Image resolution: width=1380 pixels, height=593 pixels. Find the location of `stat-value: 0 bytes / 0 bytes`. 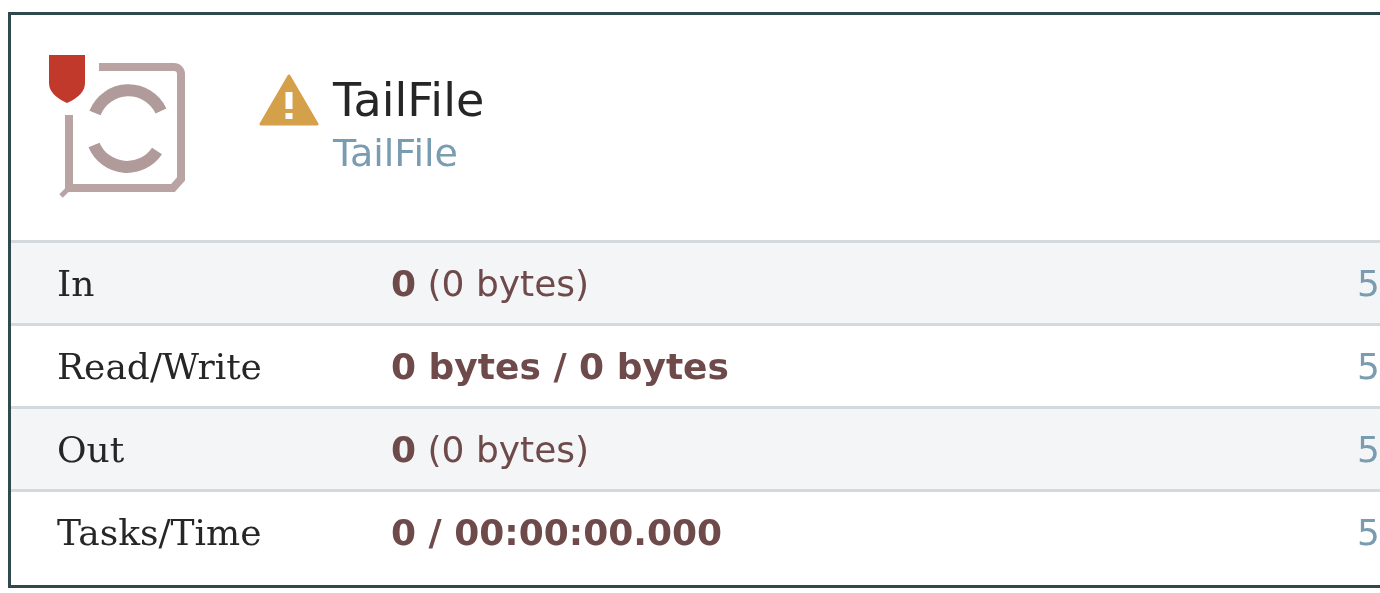

stat-value: 0 bytes / 0 bytes is located at coordinates (560, 366).